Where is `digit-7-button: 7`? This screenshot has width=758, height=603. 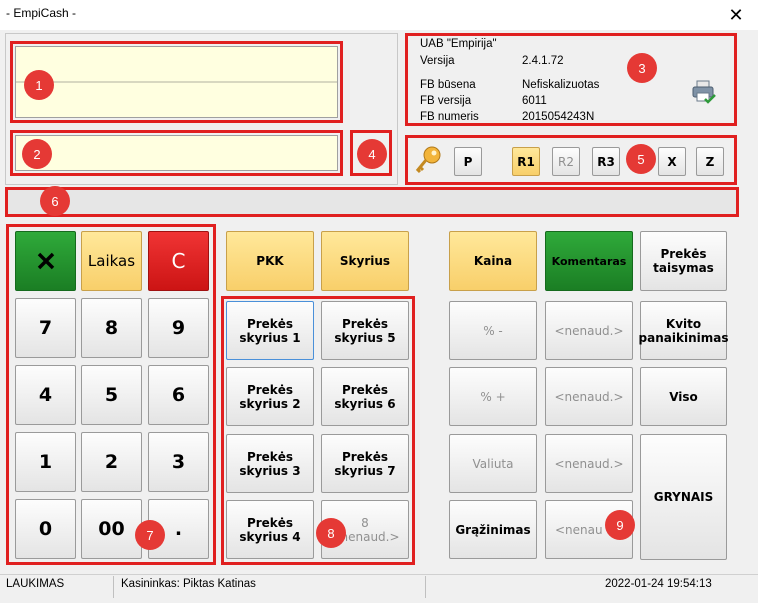
digit-7-button: 7 is located at coordinates (45, 328).